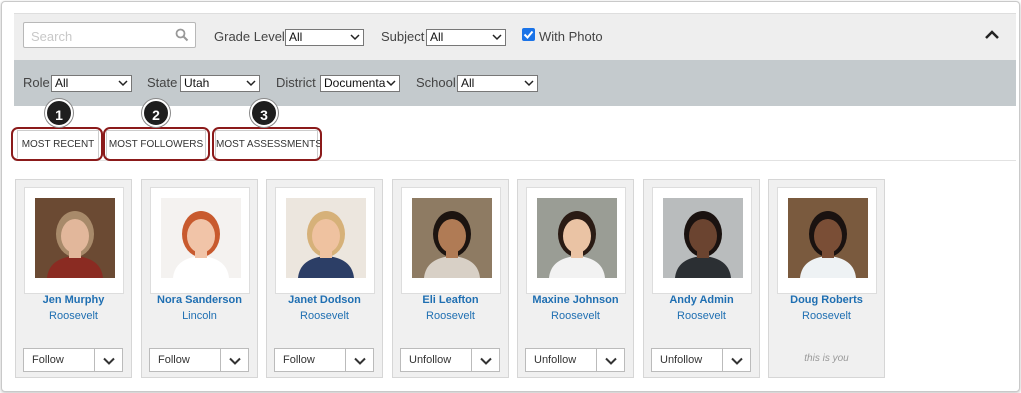 Image resolution: width=1021 pixels, height=393 pixels. Describe the element at coordinates (296, 82) in the screenshot. I see `district-label: District` at that location.